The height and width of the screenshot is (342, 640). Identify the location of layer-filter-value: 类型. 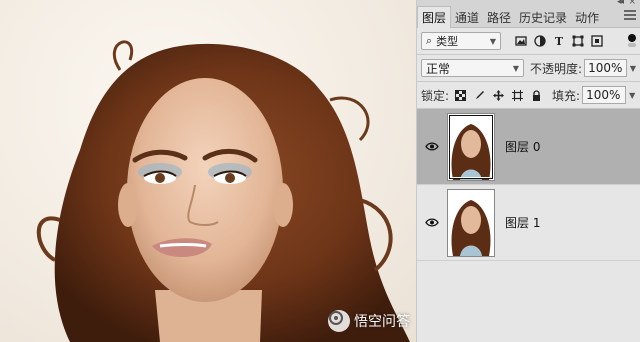
(447, 41).